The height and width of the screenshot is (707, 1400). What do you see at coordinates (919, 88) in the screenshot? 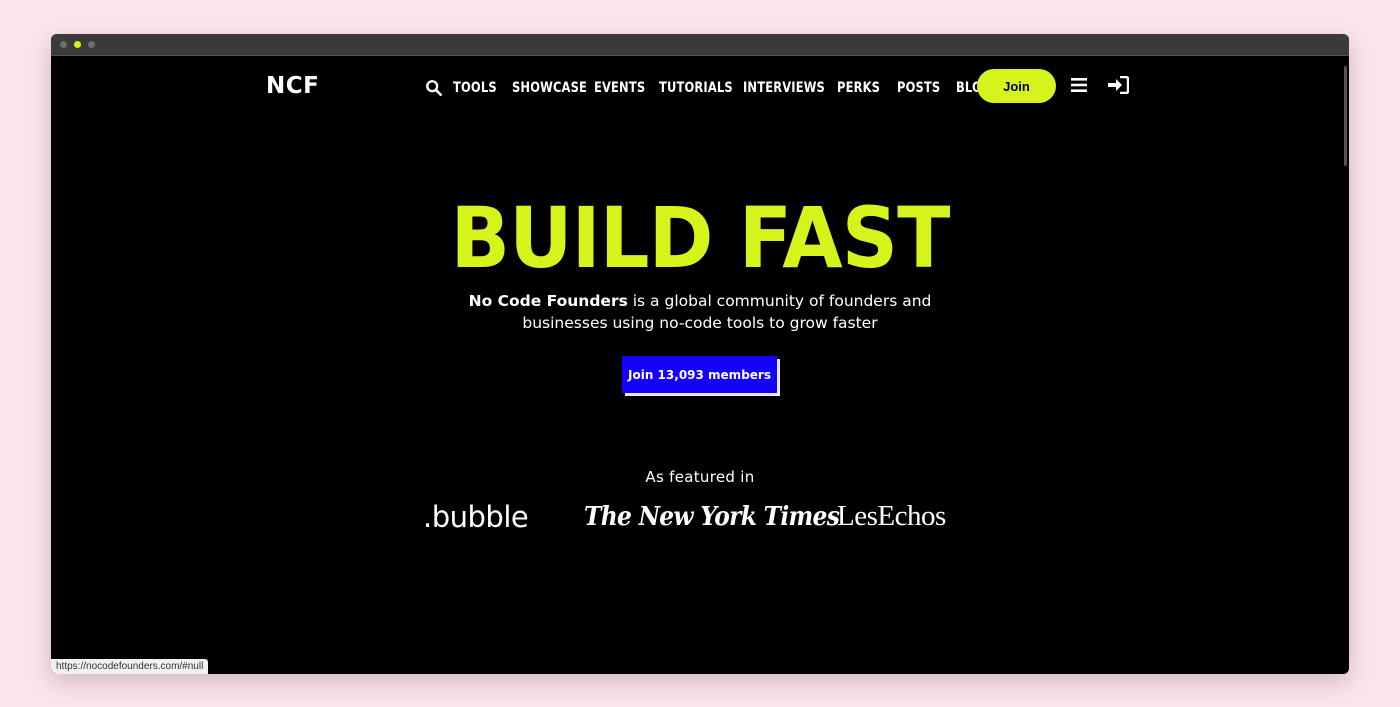
I see `nav-item-posts: POSTS` at bounding box center [919, 88].